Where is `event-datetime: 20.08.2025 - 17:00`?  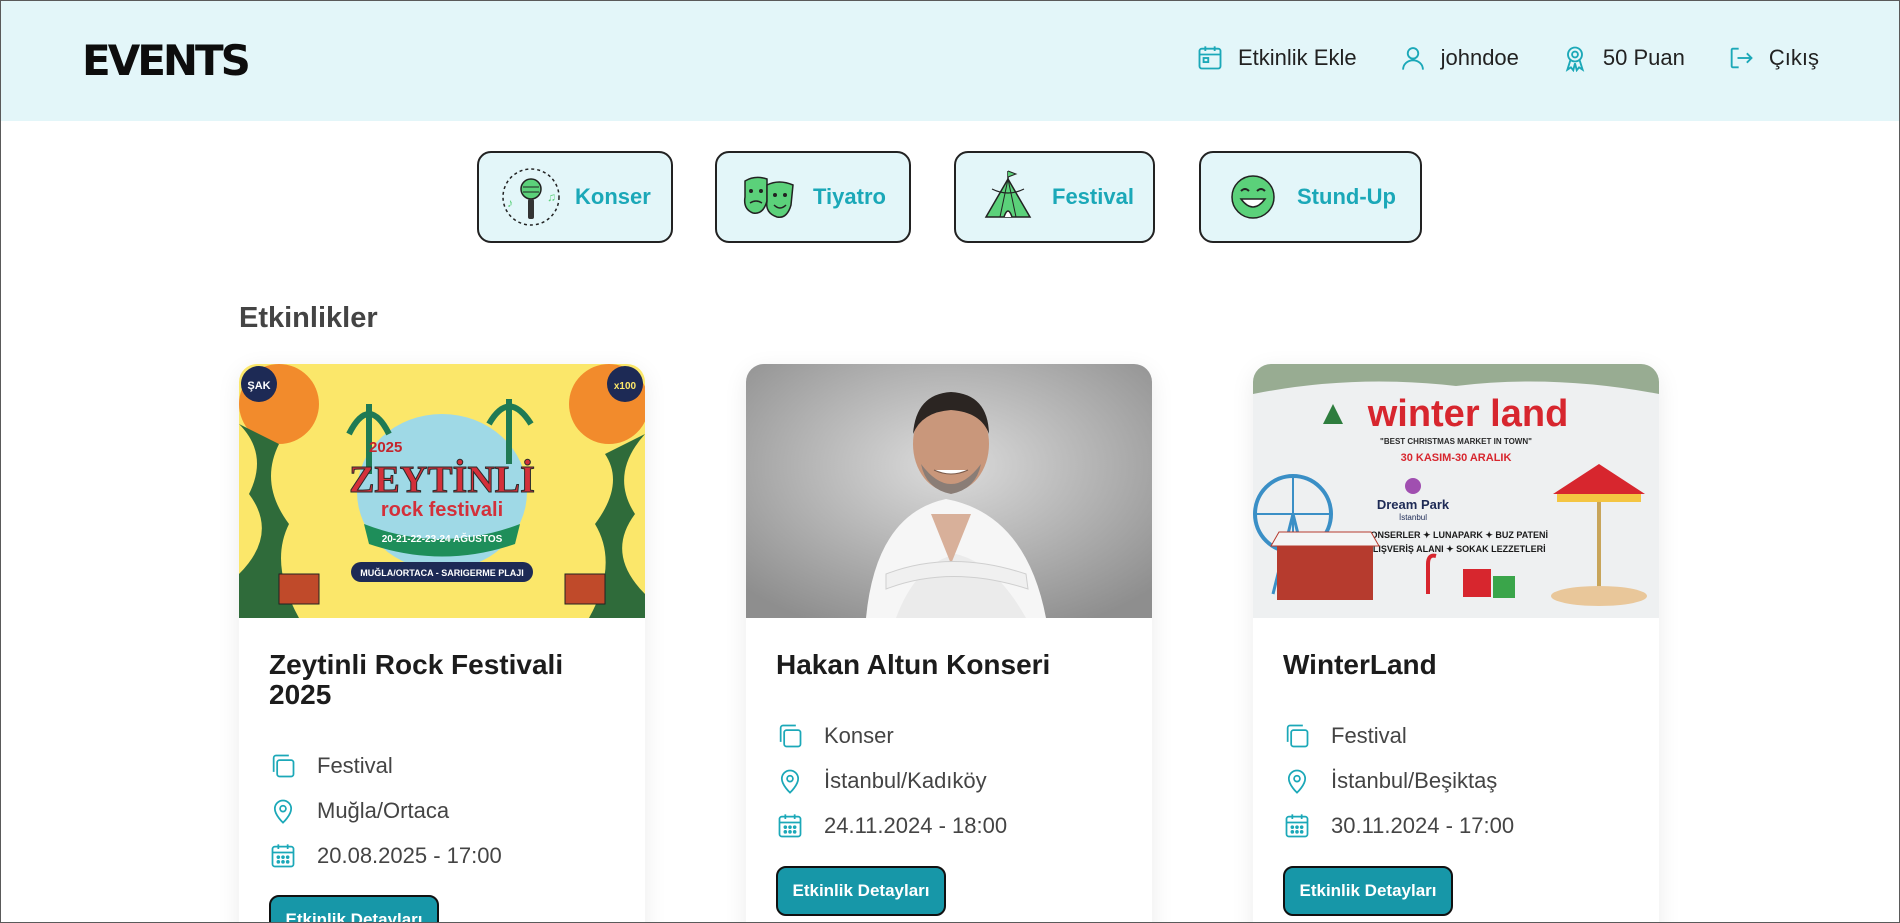 event-datetime: 20.08.2025 - 17:00 is located at coordinates (409, 855).